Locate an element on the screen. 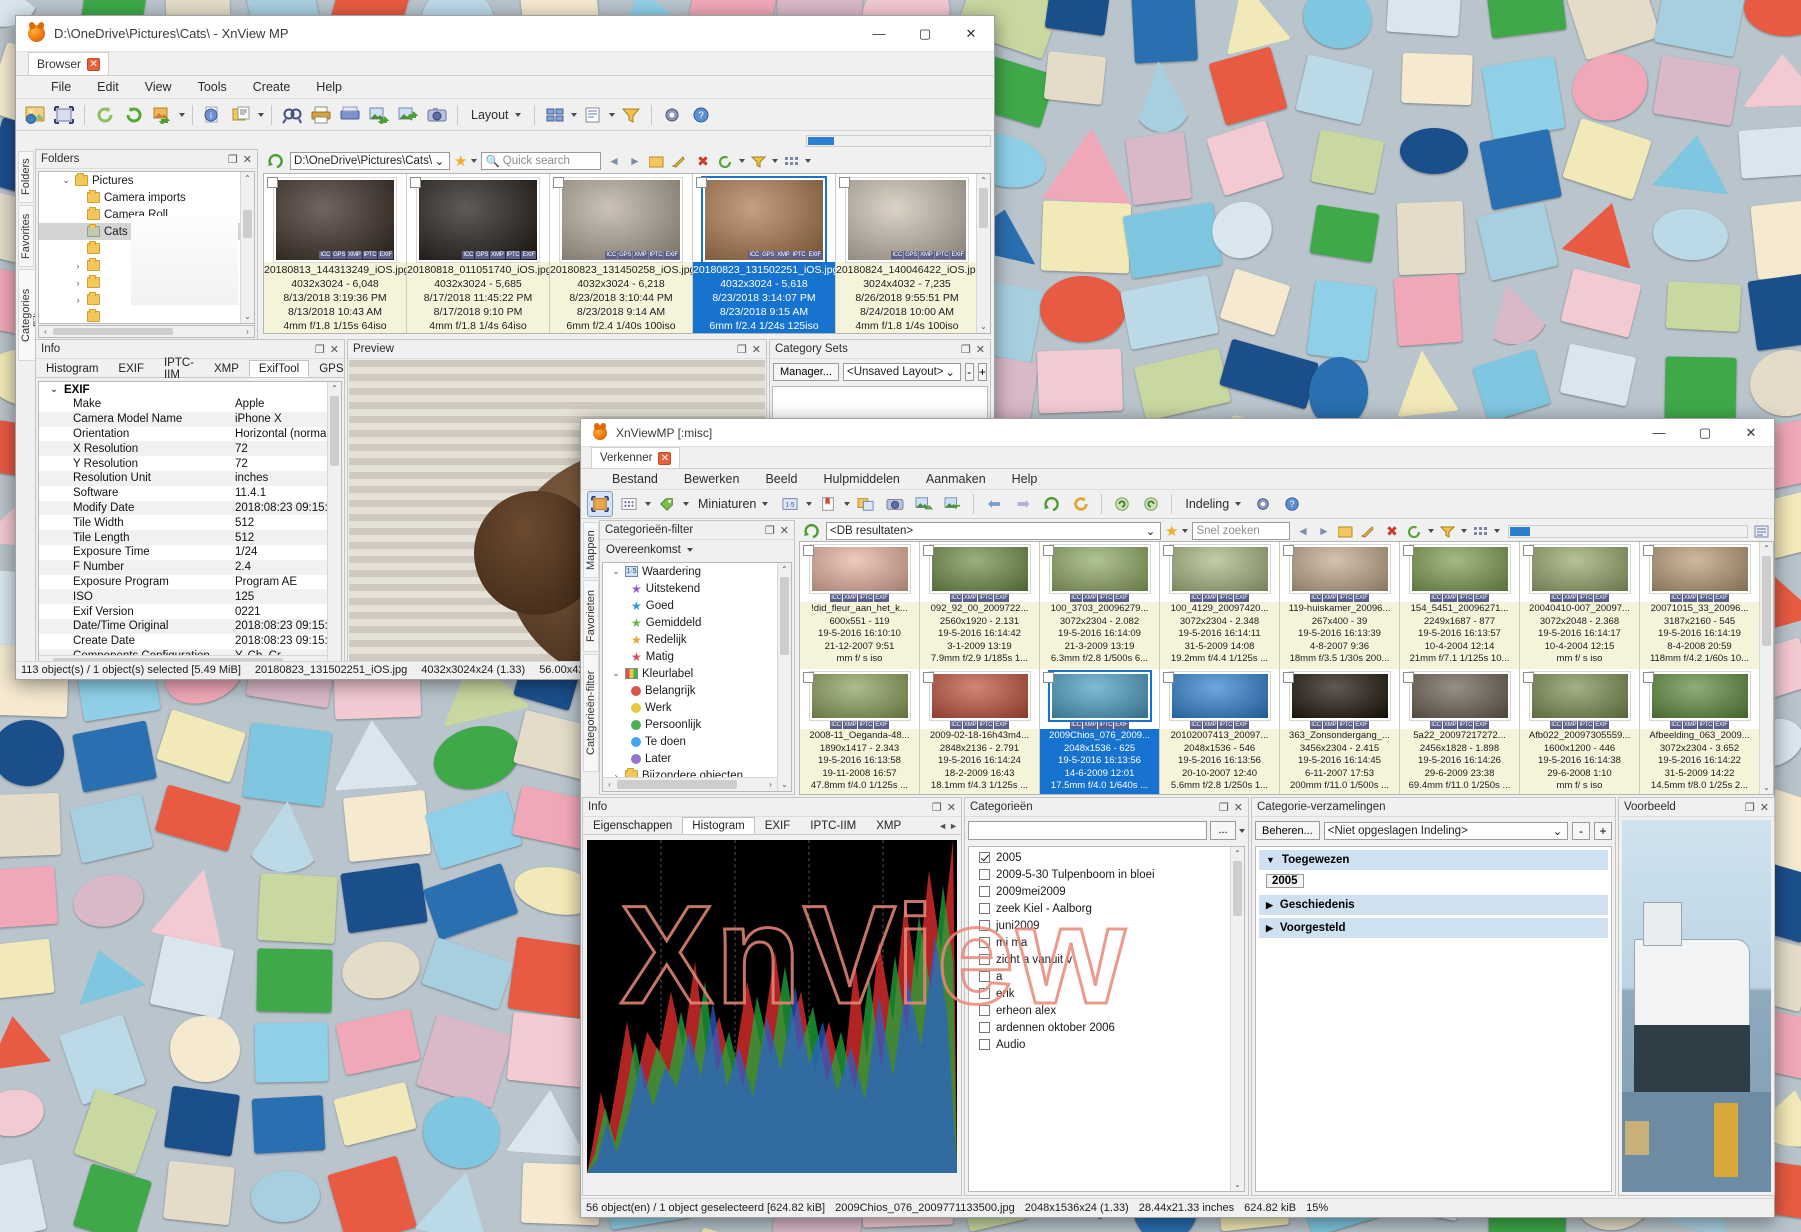 The width and height of the screenshot is (1801, 1232). sort-icon is located at coordinates (593, 115).